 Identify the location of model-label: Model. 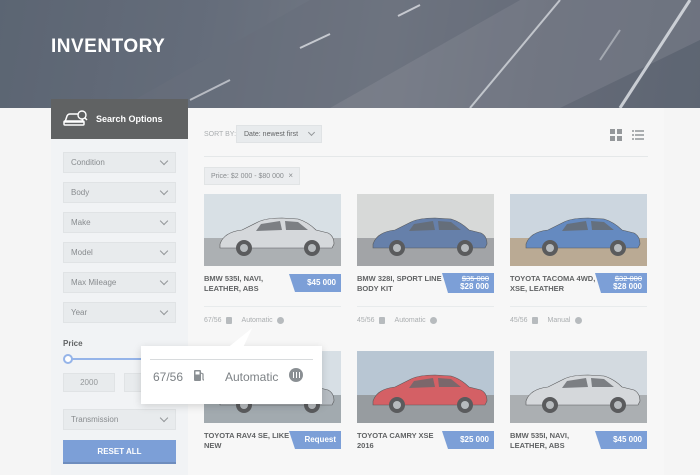
(82, 252).